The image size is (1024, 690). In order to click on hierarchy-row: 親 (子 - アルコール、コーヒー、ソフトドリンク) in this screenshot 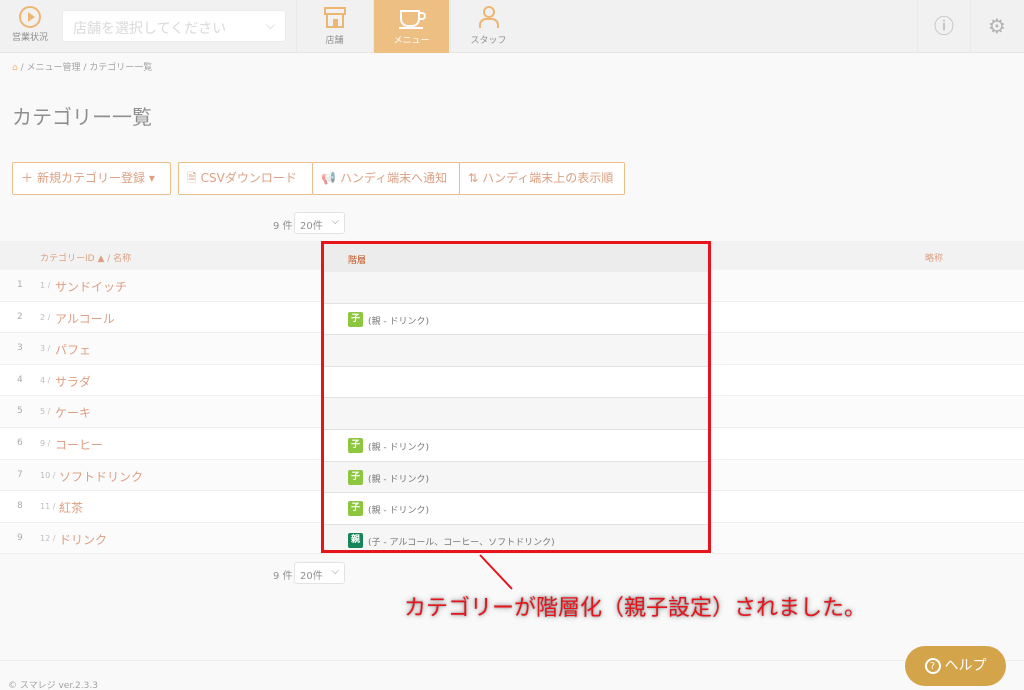, I will do `click(516, 537)`.